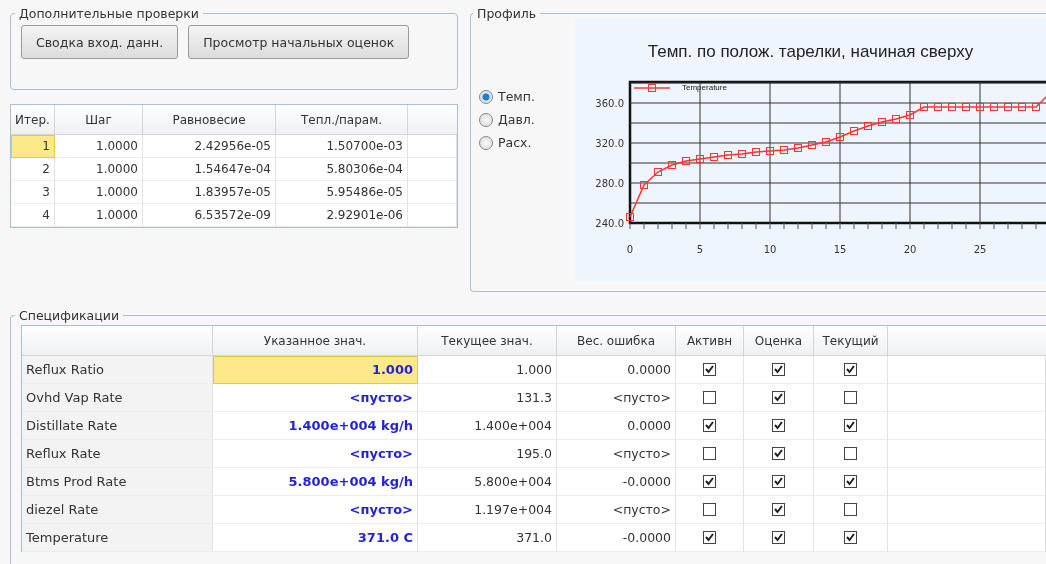 The image size is (1046, 564). I want to click on table-cell: 1.000, so click(315, 370).